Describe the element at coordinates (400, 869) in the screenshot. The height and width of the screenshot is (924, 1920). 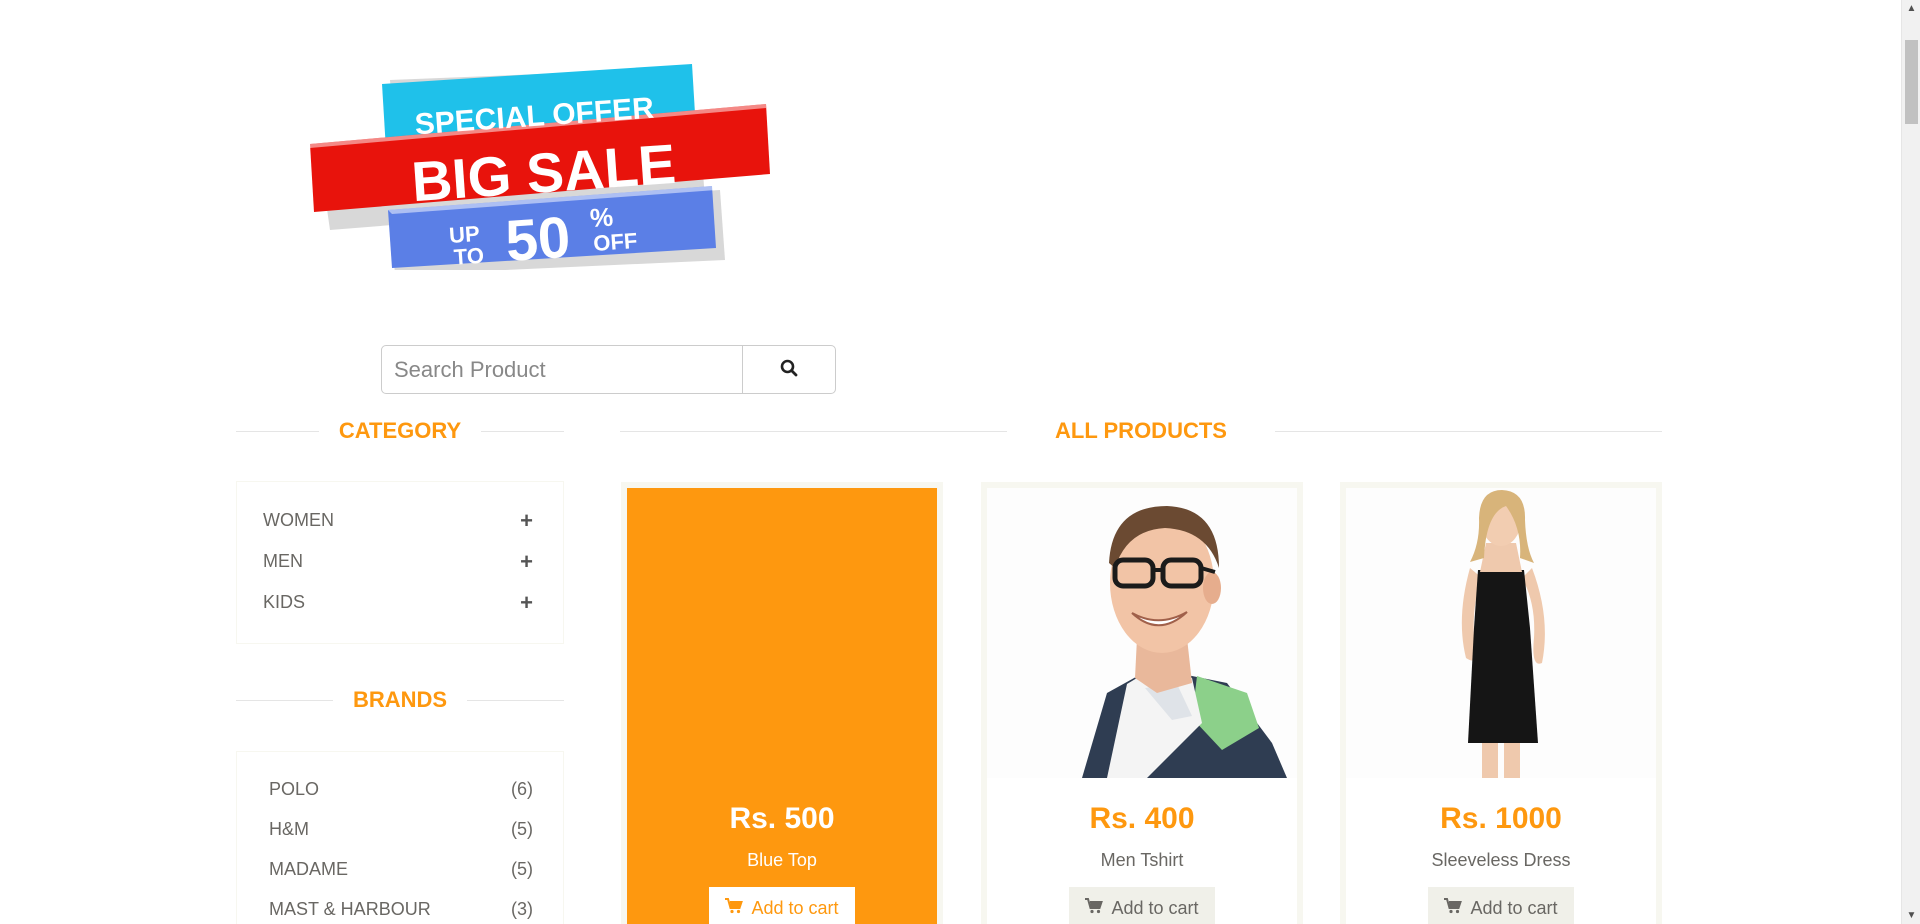
I see `brand-item-madame: MADAME (5)` at that location.